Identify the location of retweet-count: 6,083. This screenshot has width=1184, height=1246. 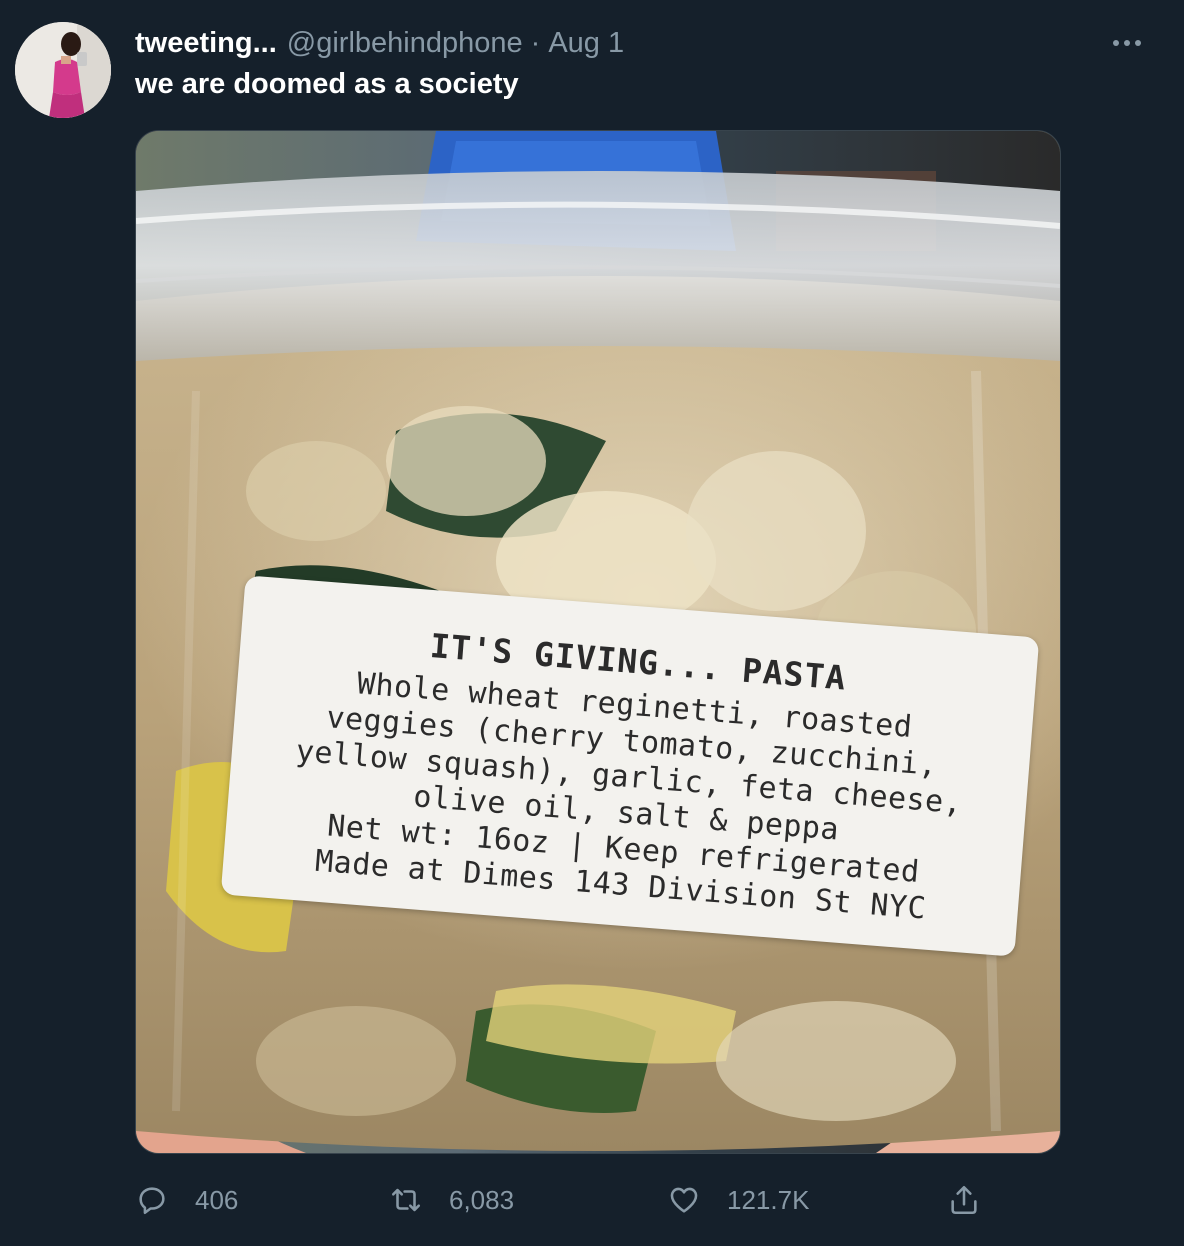
(482, 1199).